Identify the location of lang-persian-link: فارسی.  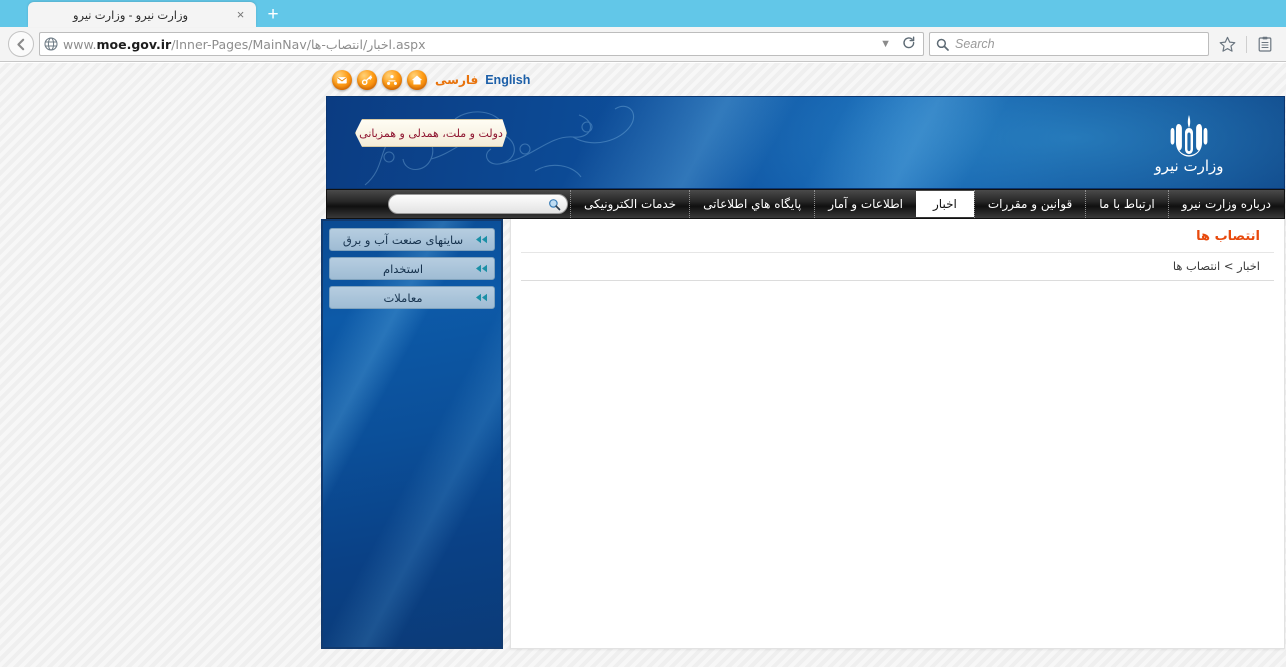
(456, 80).